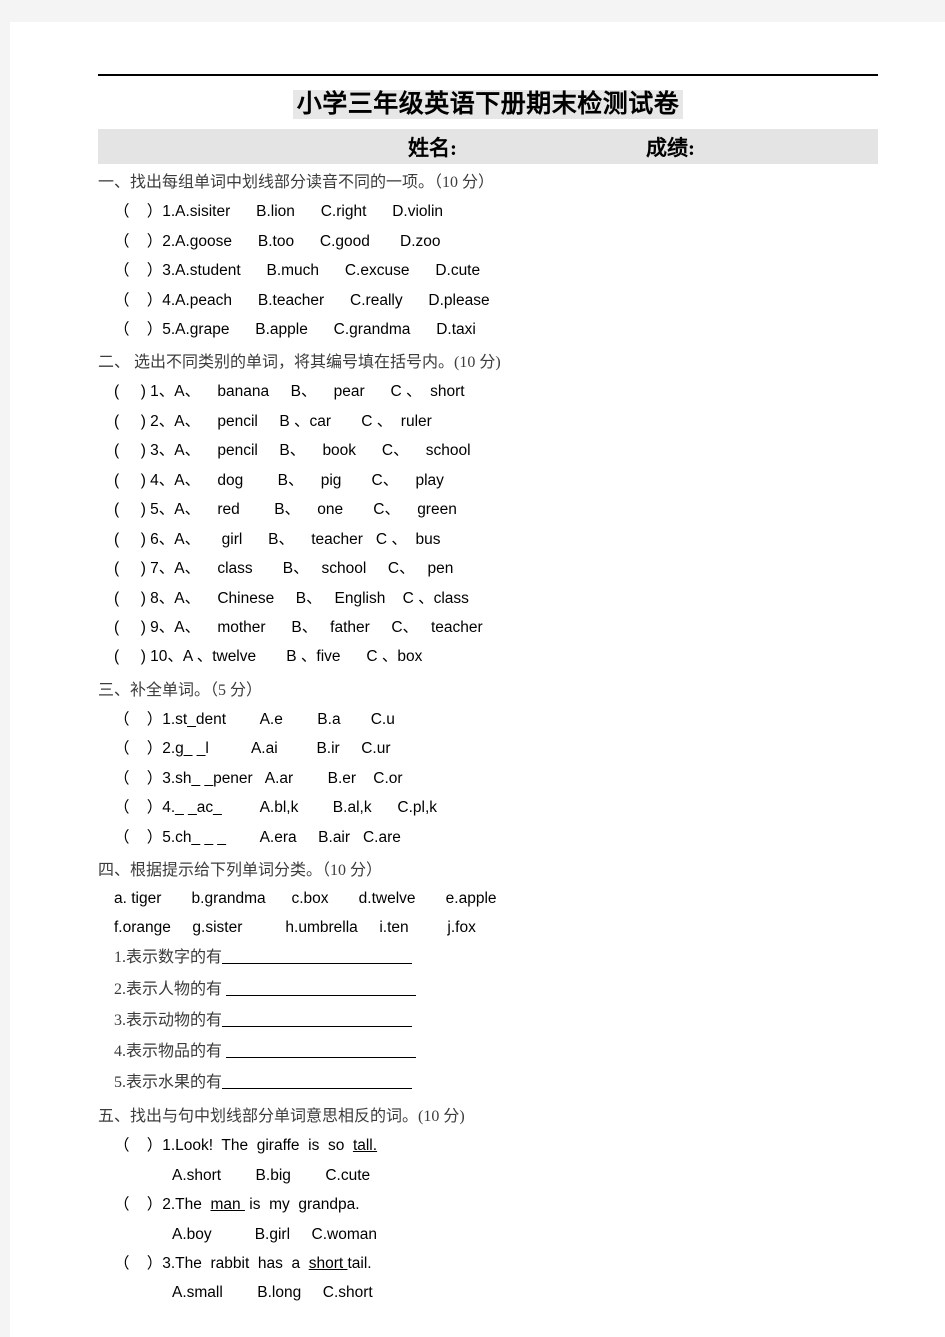 The width and height of the screenshot is (945, 1337). Describe the element at coordinates (211, 1264) in the screenshot. I see `question-stem: （ ）3.The rabbit has a` at that location.